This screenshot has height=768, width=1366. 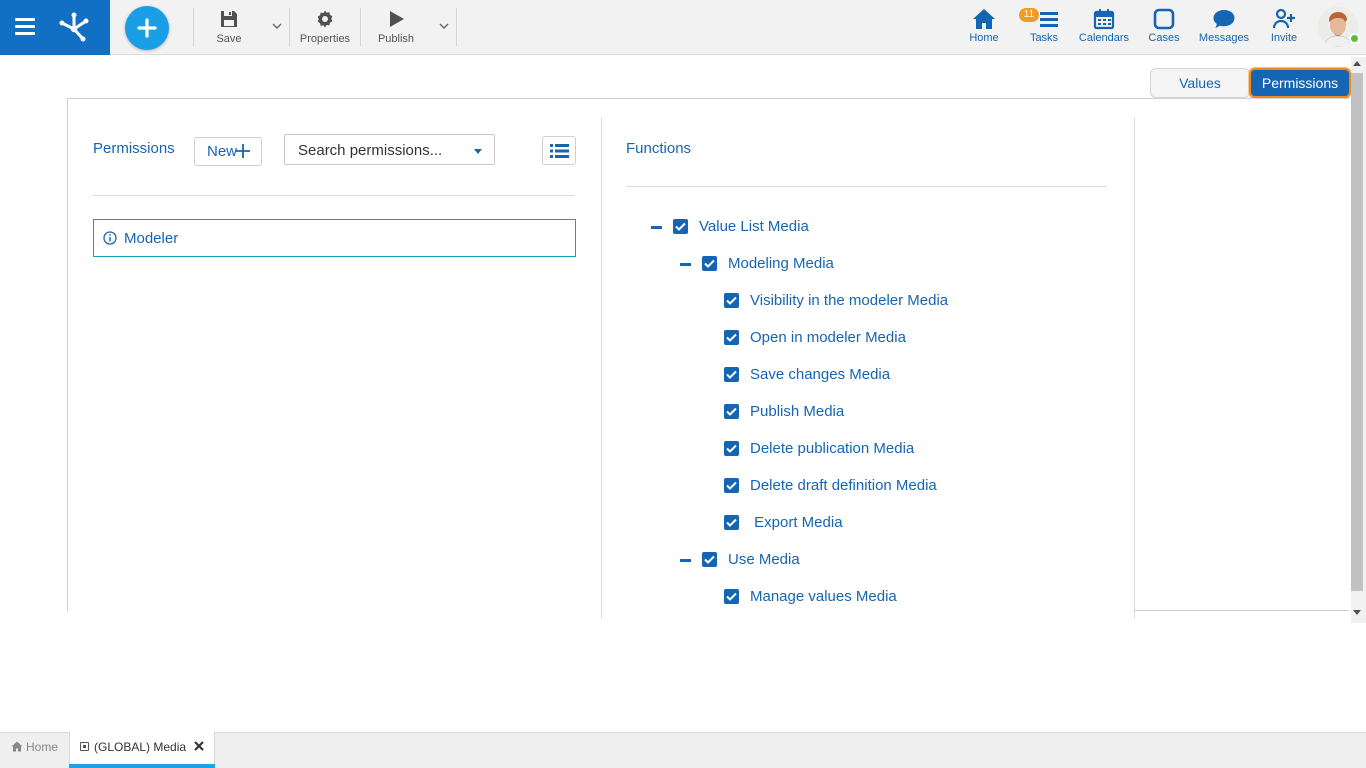 I want to click on nav-tasks: 11 Tasks, so click(x=1042, y=27).